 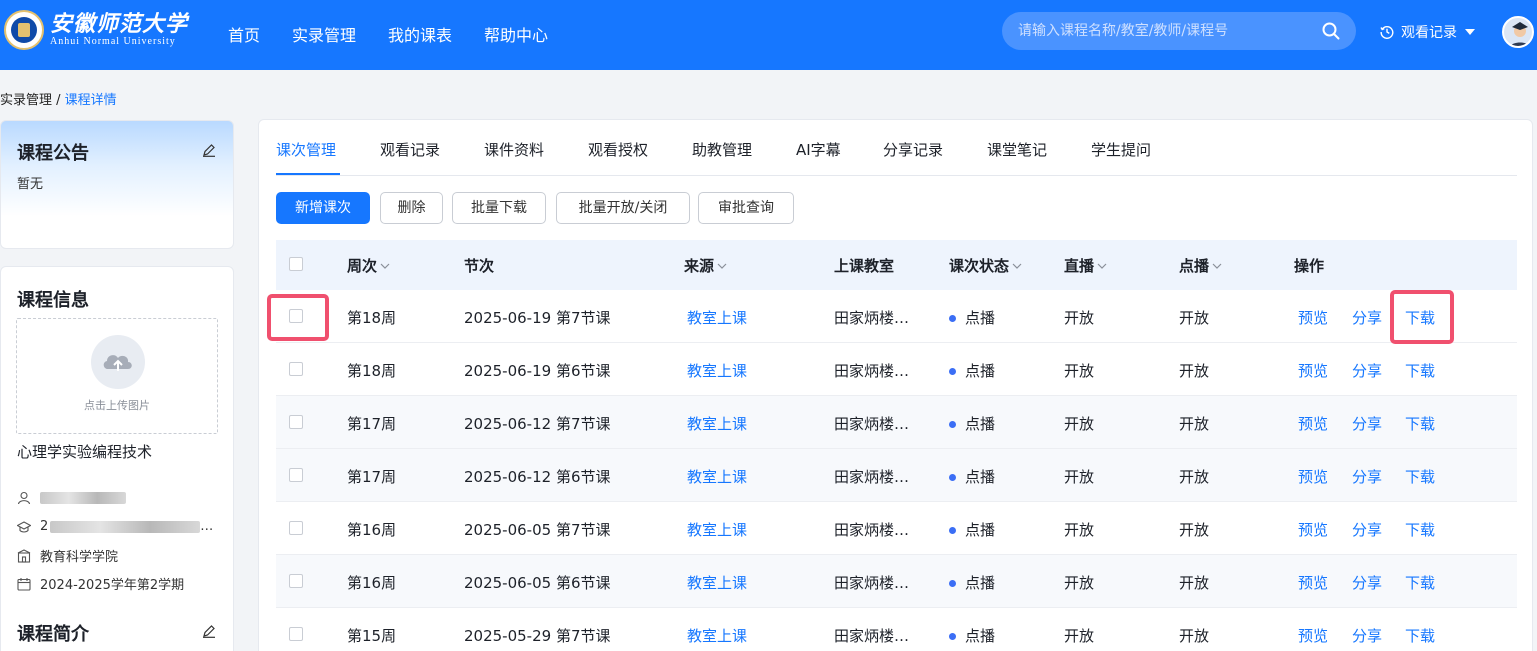 I want to click on university-logo: 安徽师范大学 Anhui Normal University, so click(x=96, y=30).